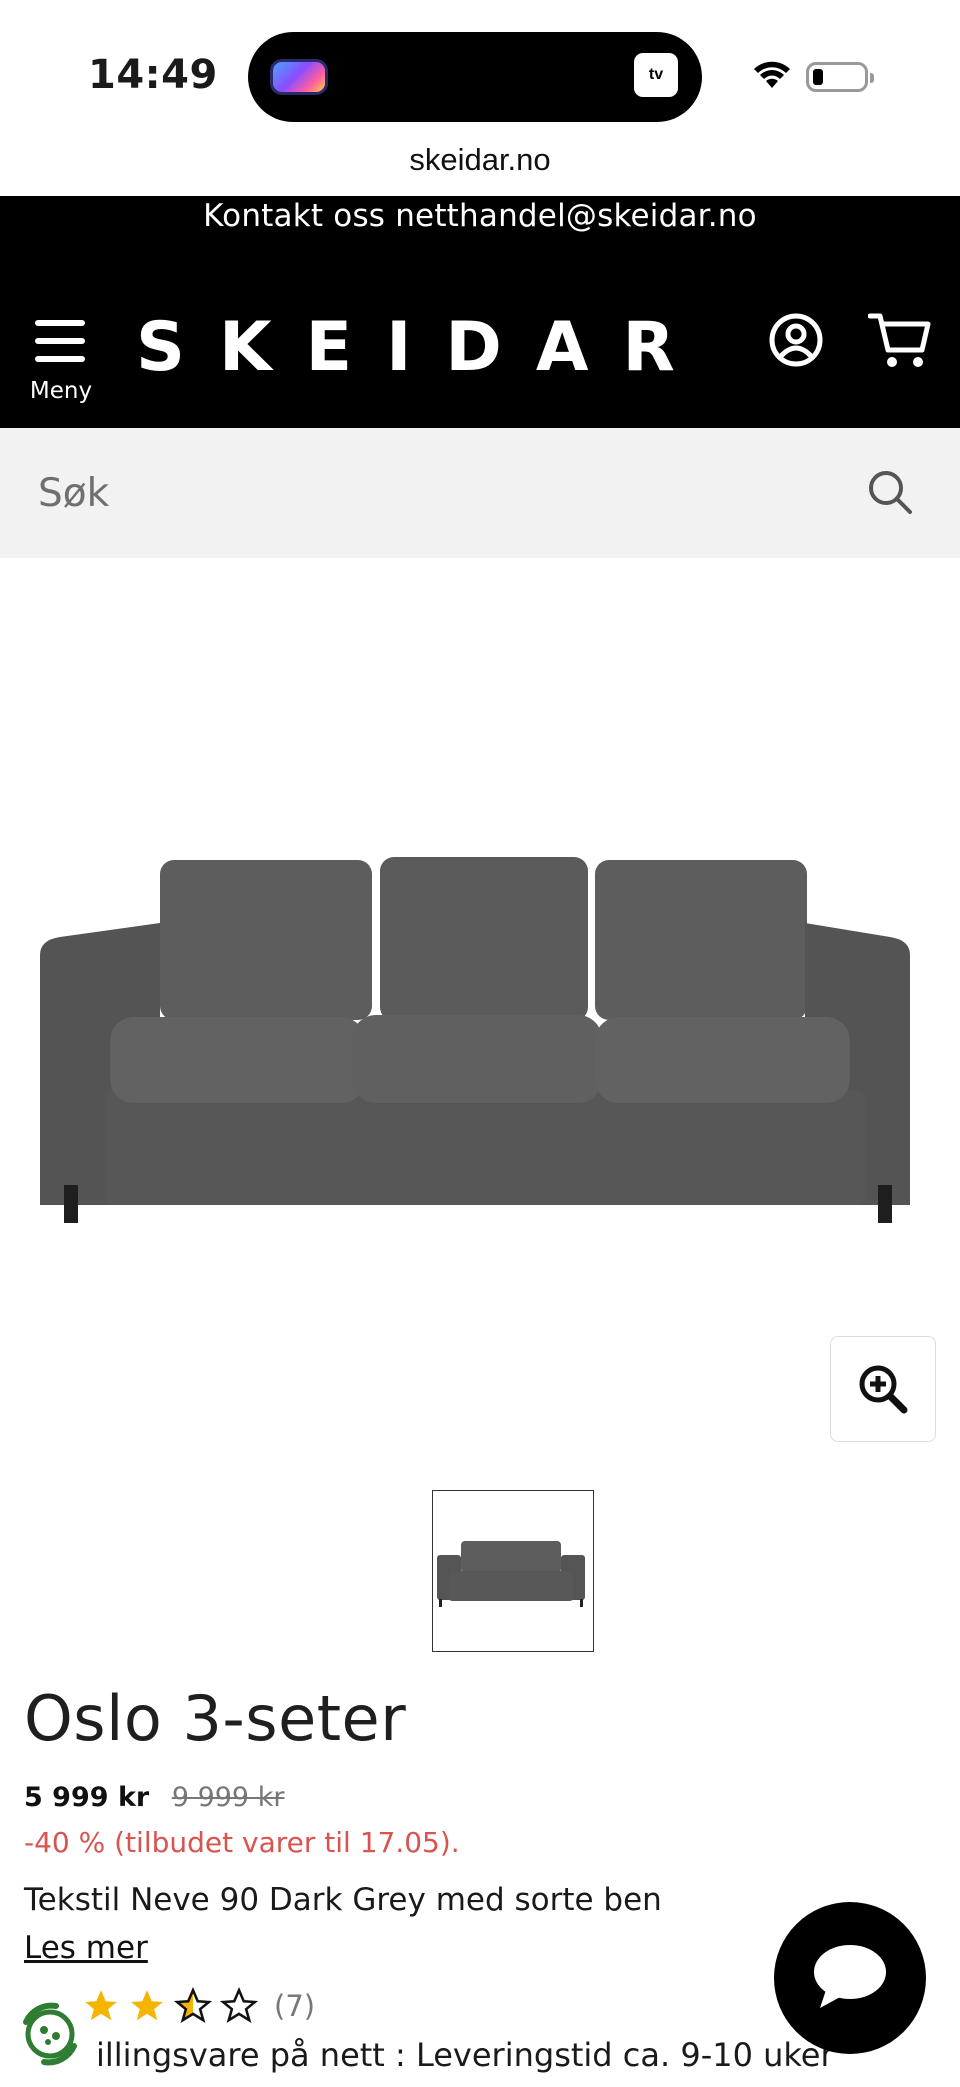 The height and width of the screenshot is (2087, 960). I want to click on chat-icon, so click(850, 1976).